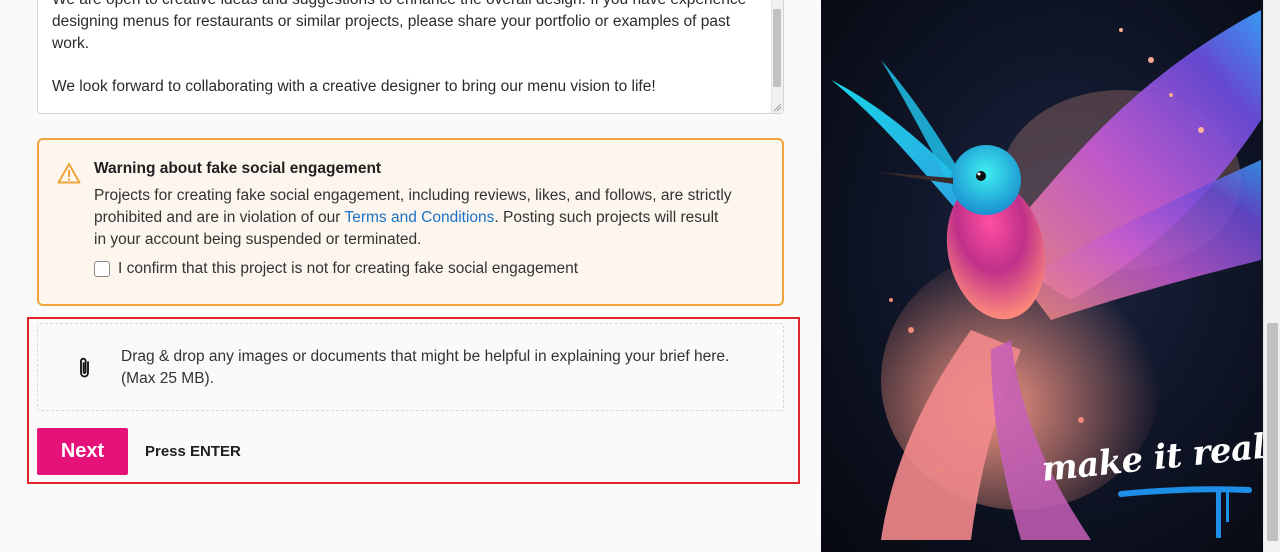  What do you see at coordinates (193, 451) in the screenshot?
I see `press-enter-hint: Press ENTER` at bounding box center [193, 451].